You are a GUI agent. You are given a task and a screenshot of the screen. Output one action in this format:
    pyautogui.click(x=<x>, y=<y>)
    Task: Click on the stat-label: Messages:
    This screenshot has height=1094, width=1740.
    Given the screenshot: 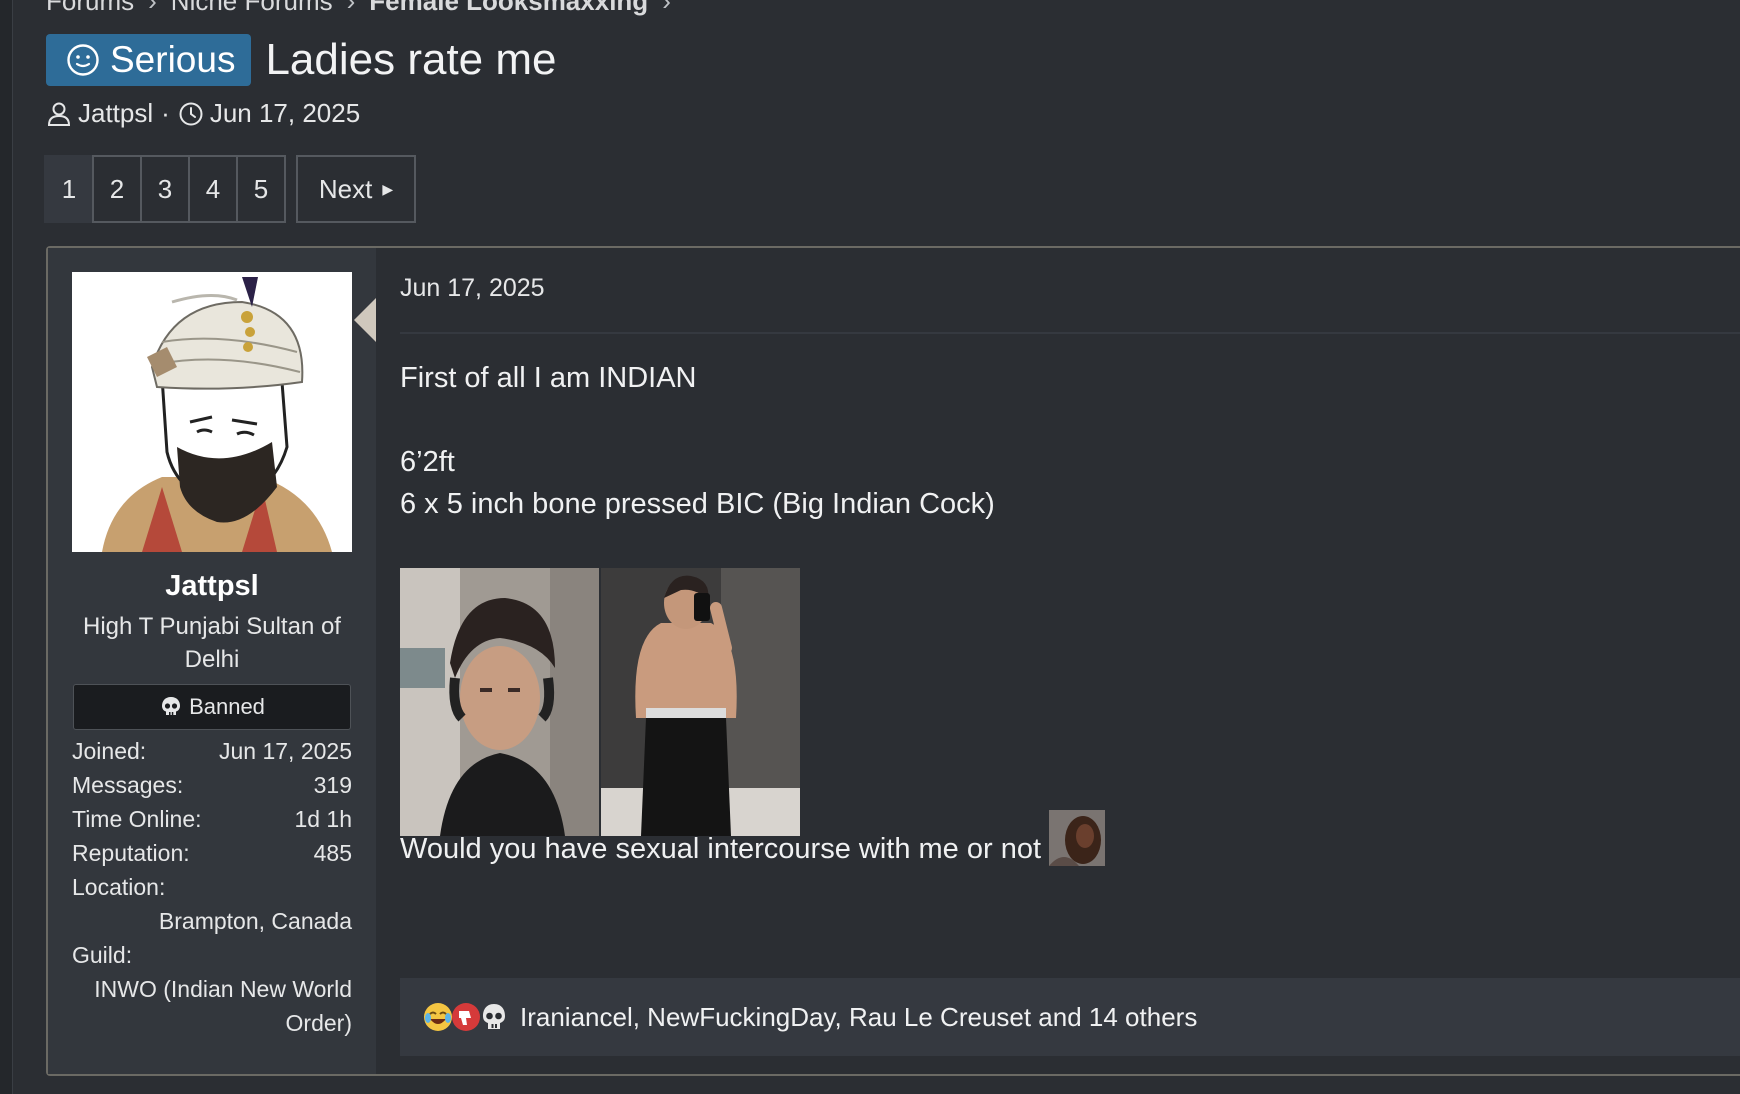 What is the action you would take?
    pyautogui.click(x=128, y=785)
    